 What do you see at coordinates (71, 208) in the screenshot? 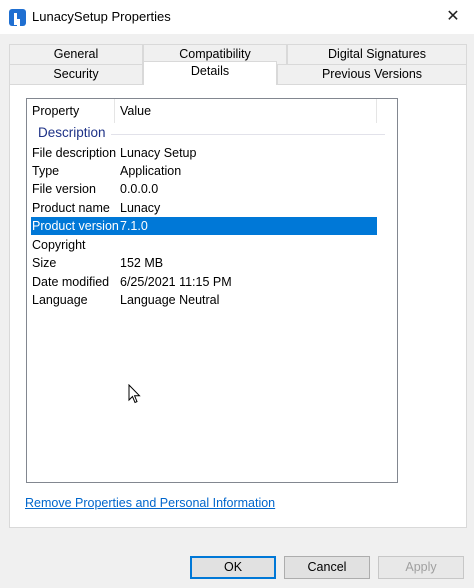
I see `property-name: Product name` at bounding box center [71, 208].